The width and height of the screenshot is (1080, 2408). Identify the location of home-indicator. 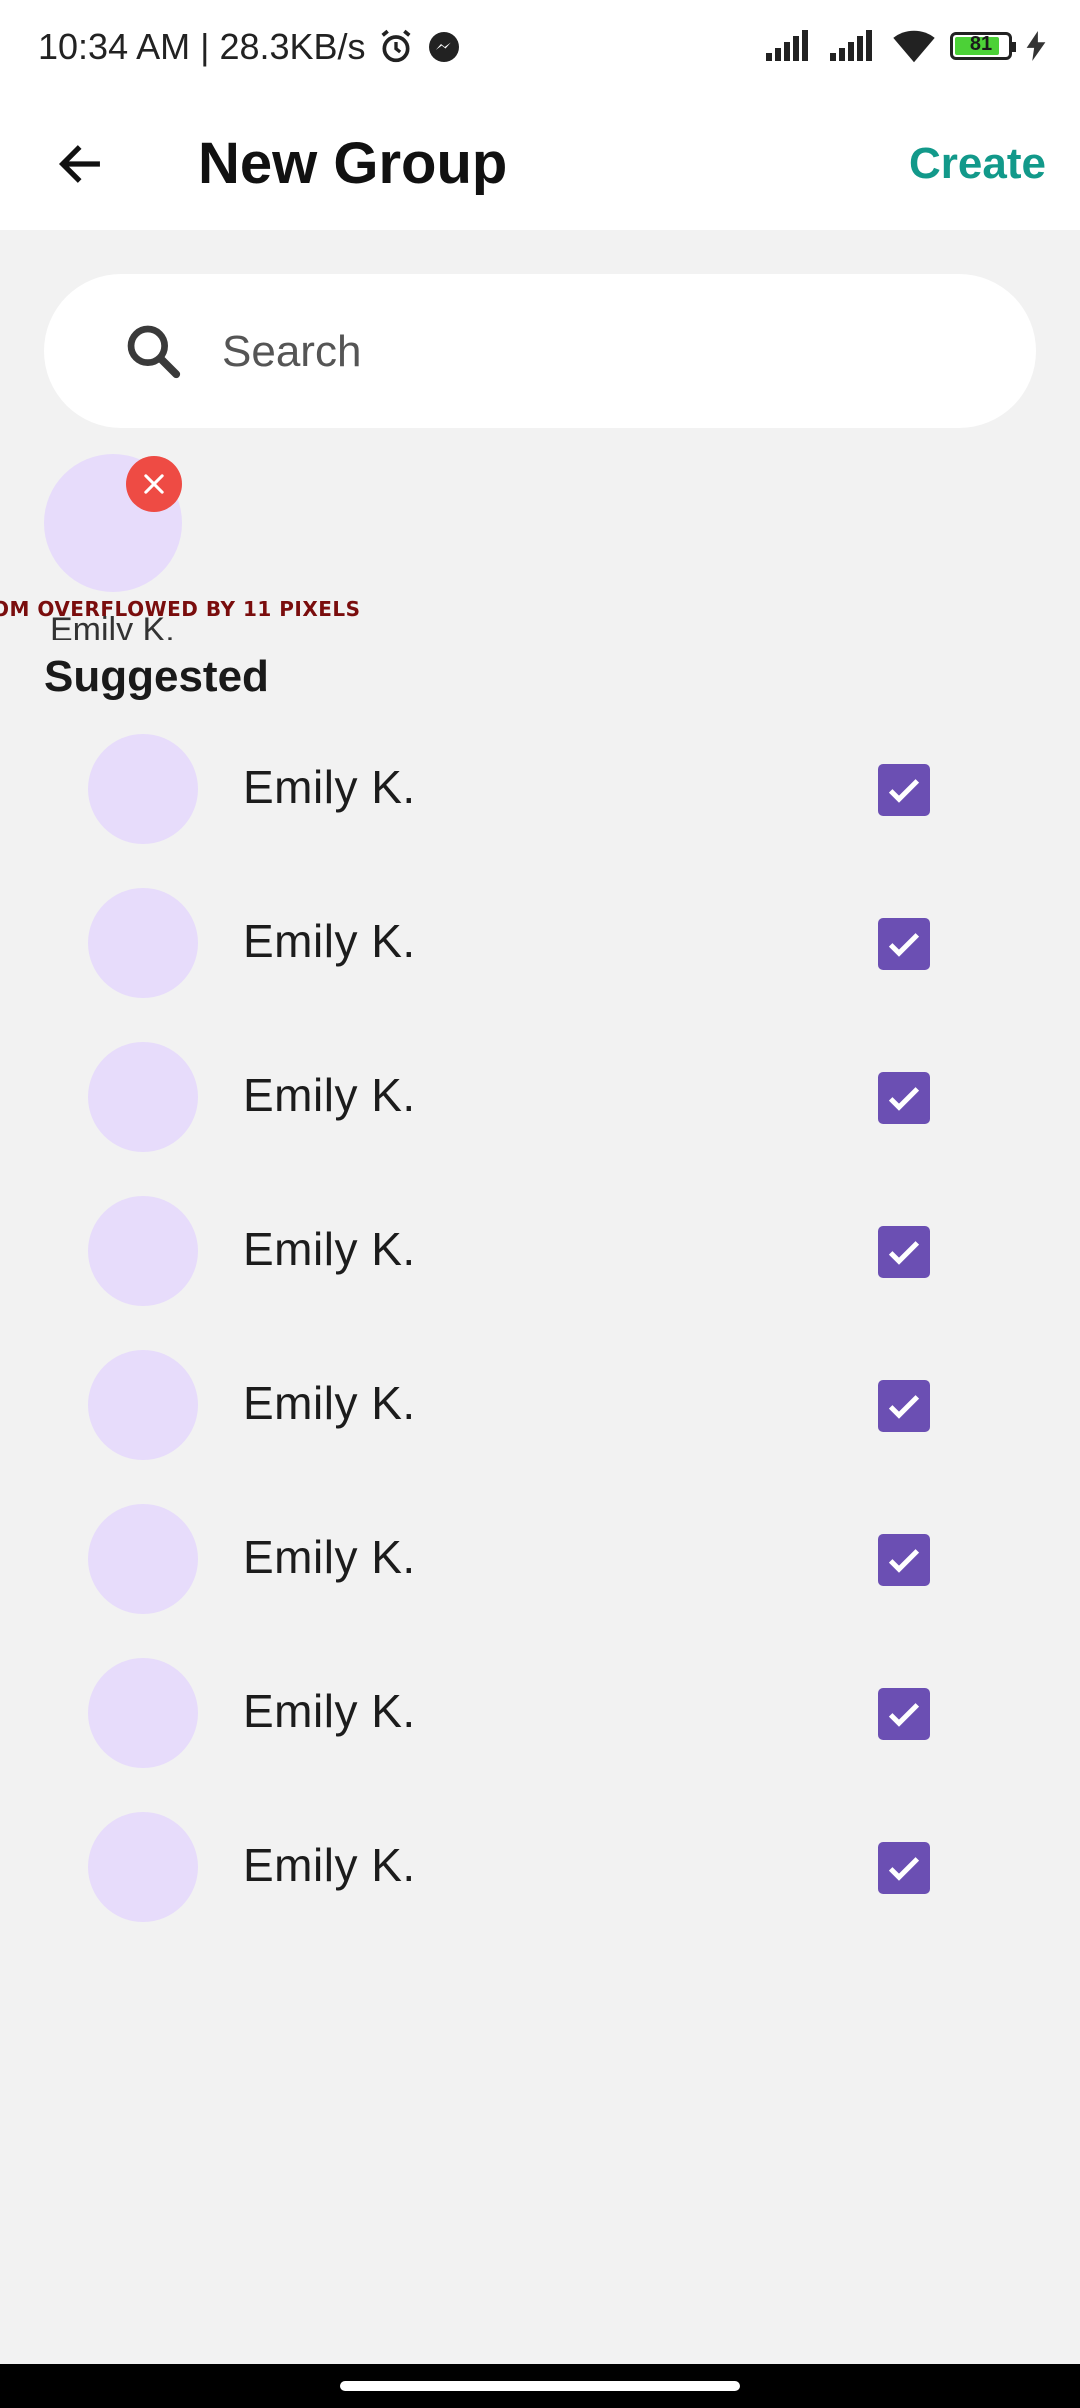
(540, 2386).